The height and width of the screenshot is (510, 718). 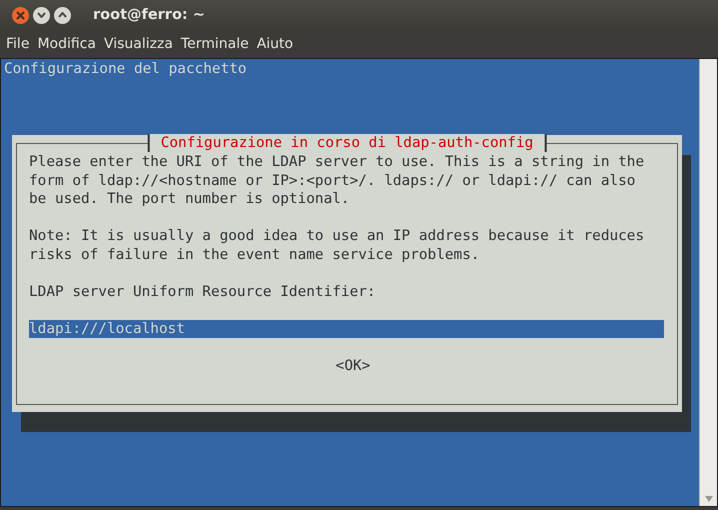 I want to click on maximize-button, so click(x=62, y=15).